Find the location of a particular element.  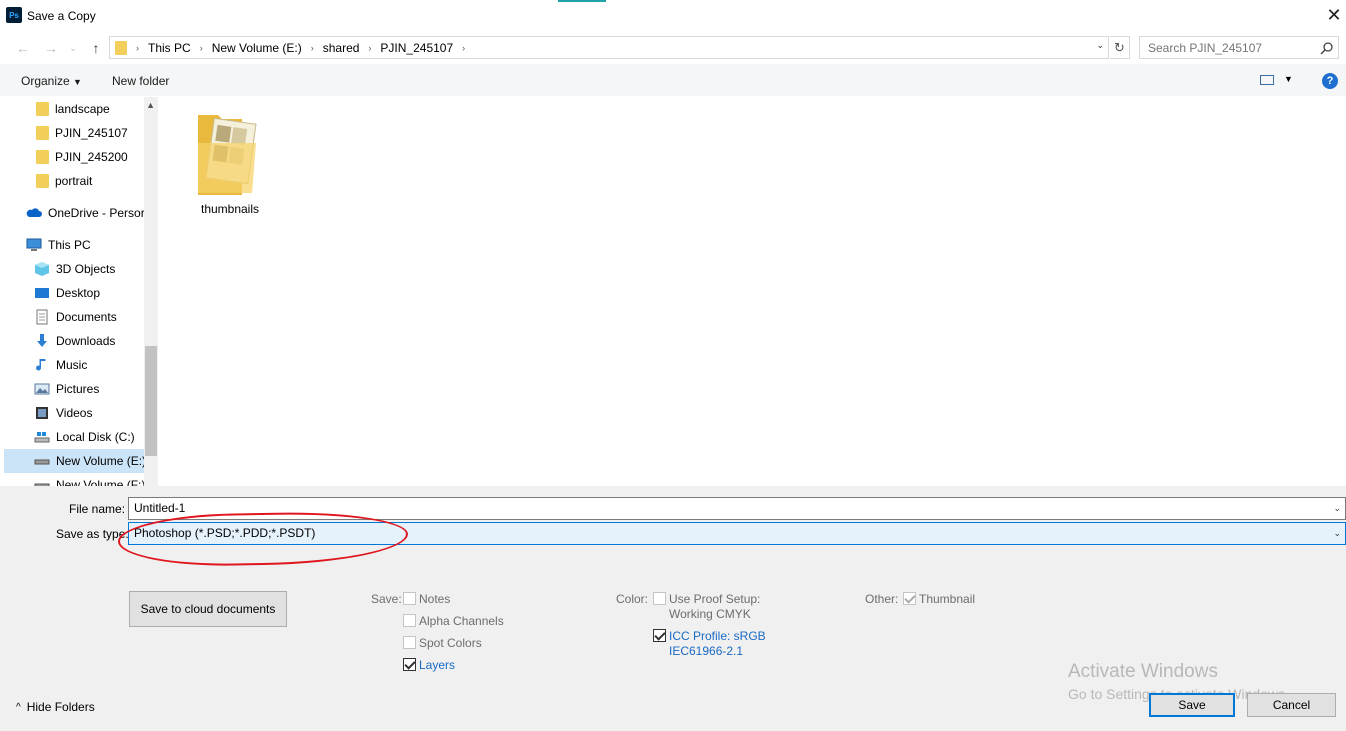

chevron-up-icon: ^ is located at coordinates (18, 707).